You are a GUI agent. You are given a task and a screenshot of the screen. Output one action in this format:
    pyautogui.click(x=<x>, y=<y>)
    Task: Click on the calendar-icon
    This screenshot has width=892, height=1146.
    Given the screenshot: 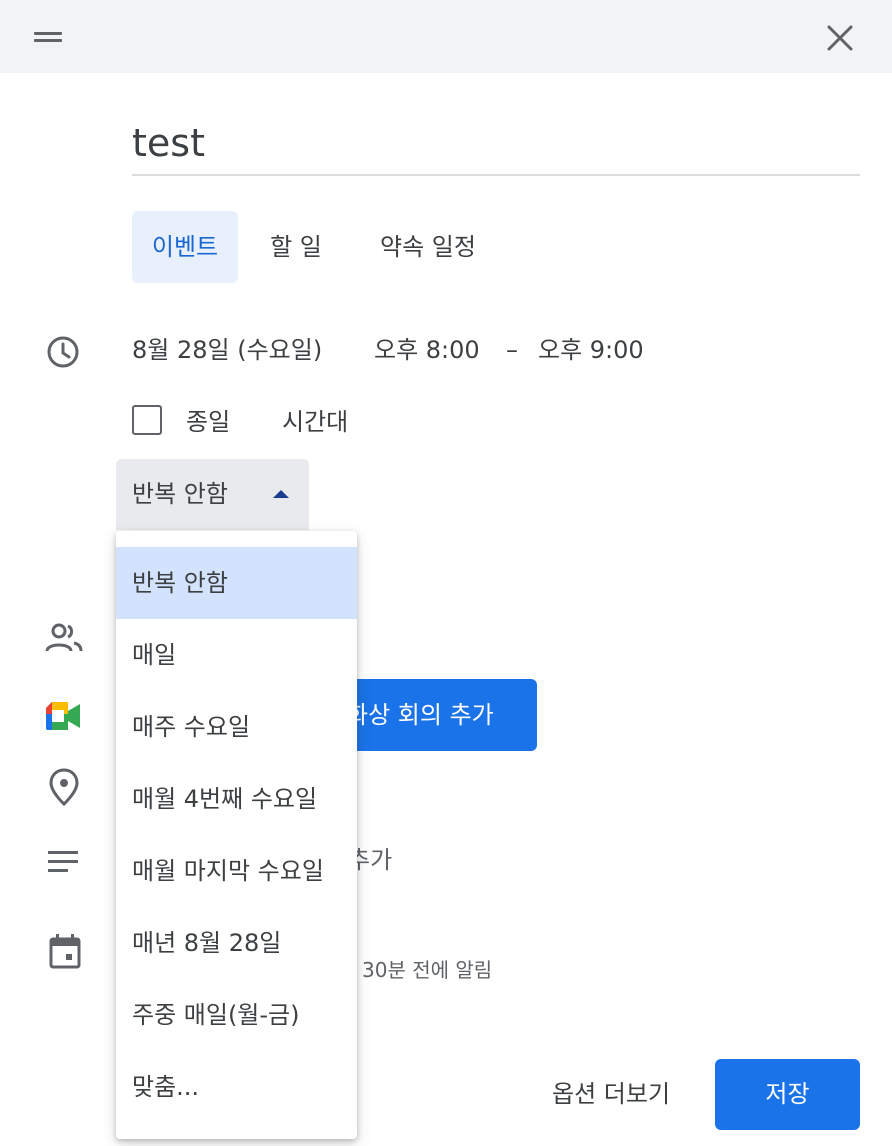 What is the action you would take?
    pyautogui.click(x=65, y=951)
    